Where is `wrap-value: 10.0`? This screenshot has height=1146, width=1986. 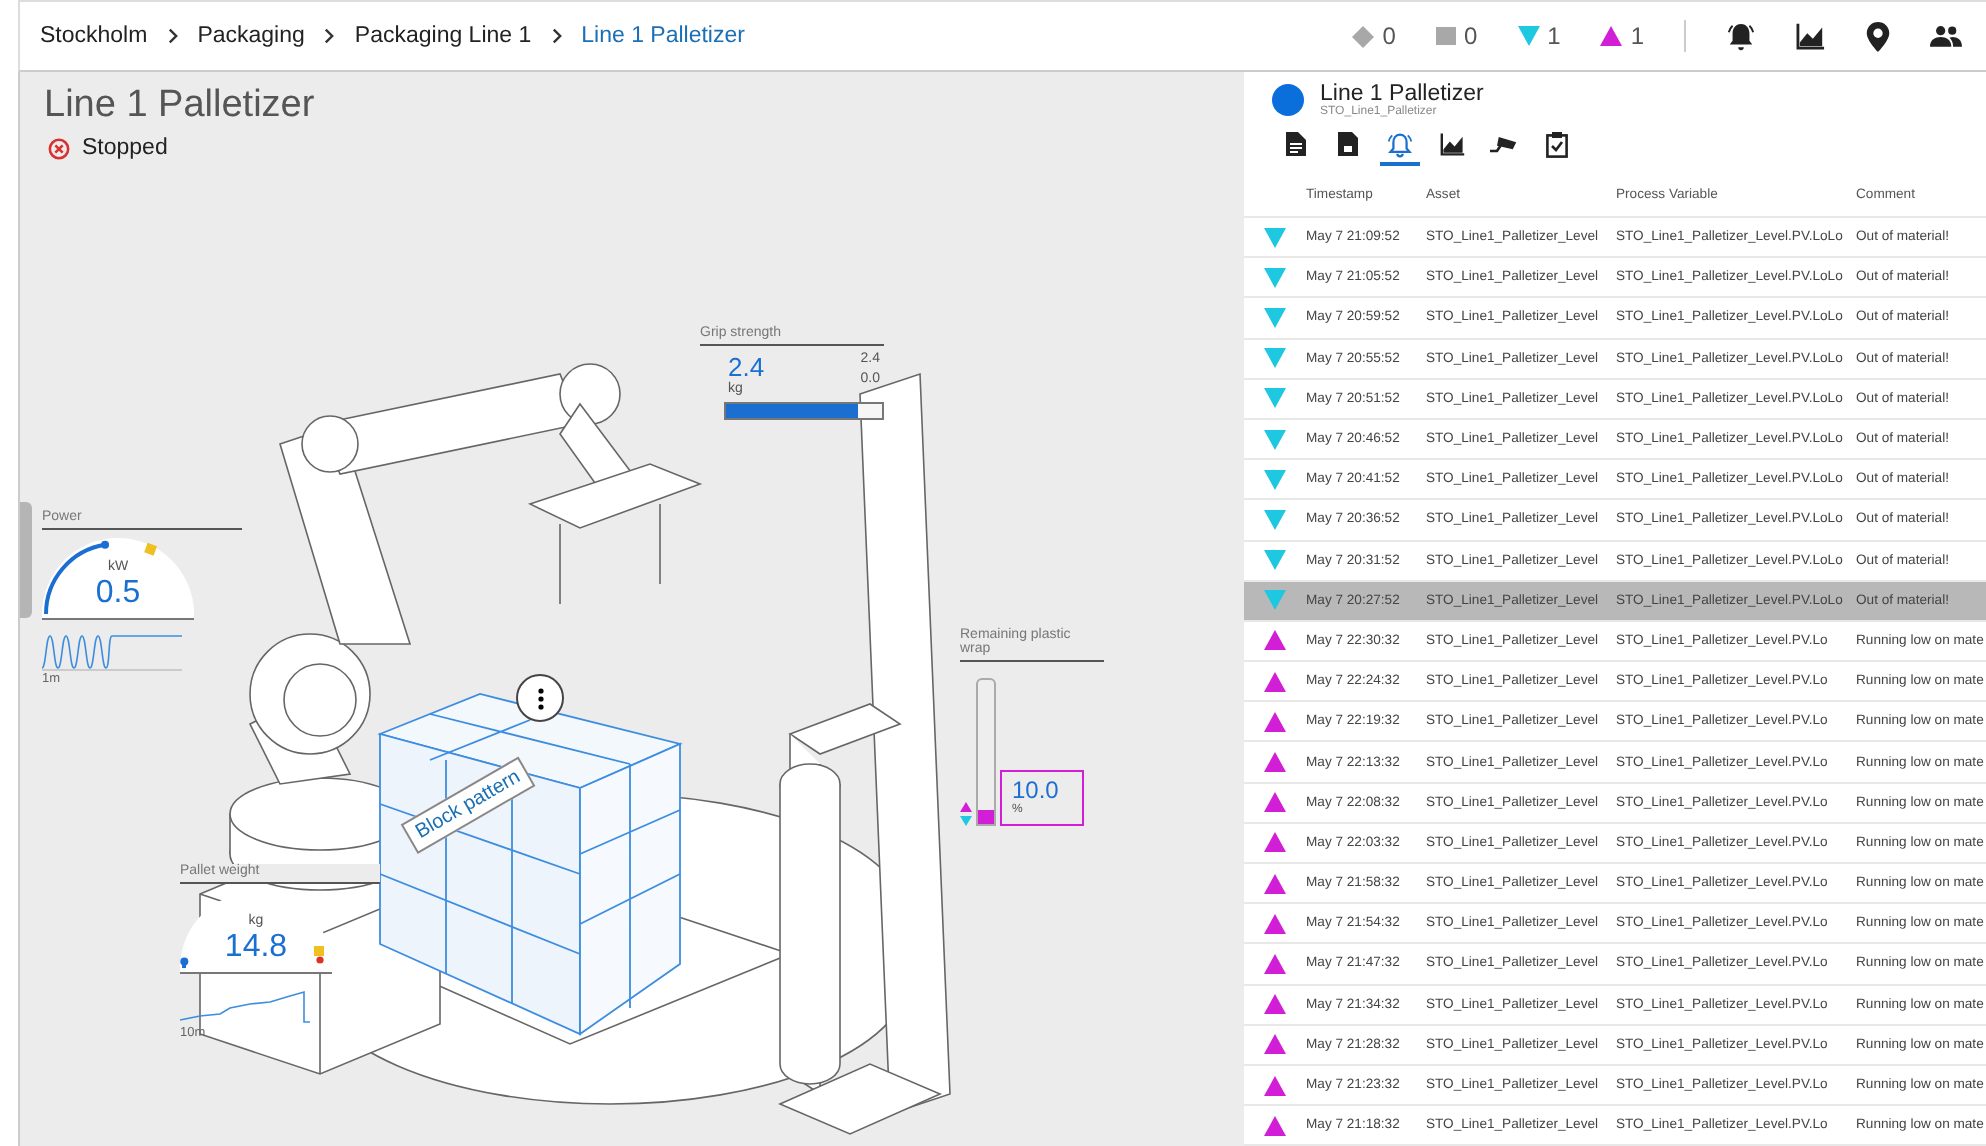
wrap-value: 10.0 is located at coordinates (1036, 790).